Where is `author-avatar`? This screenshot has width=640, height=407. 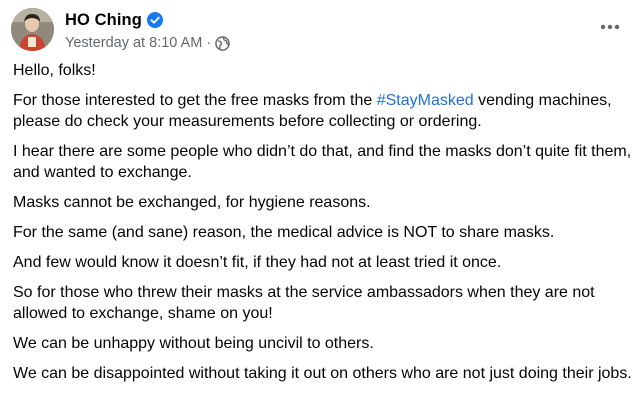
author-avatar is located at coordinates (32, 29).